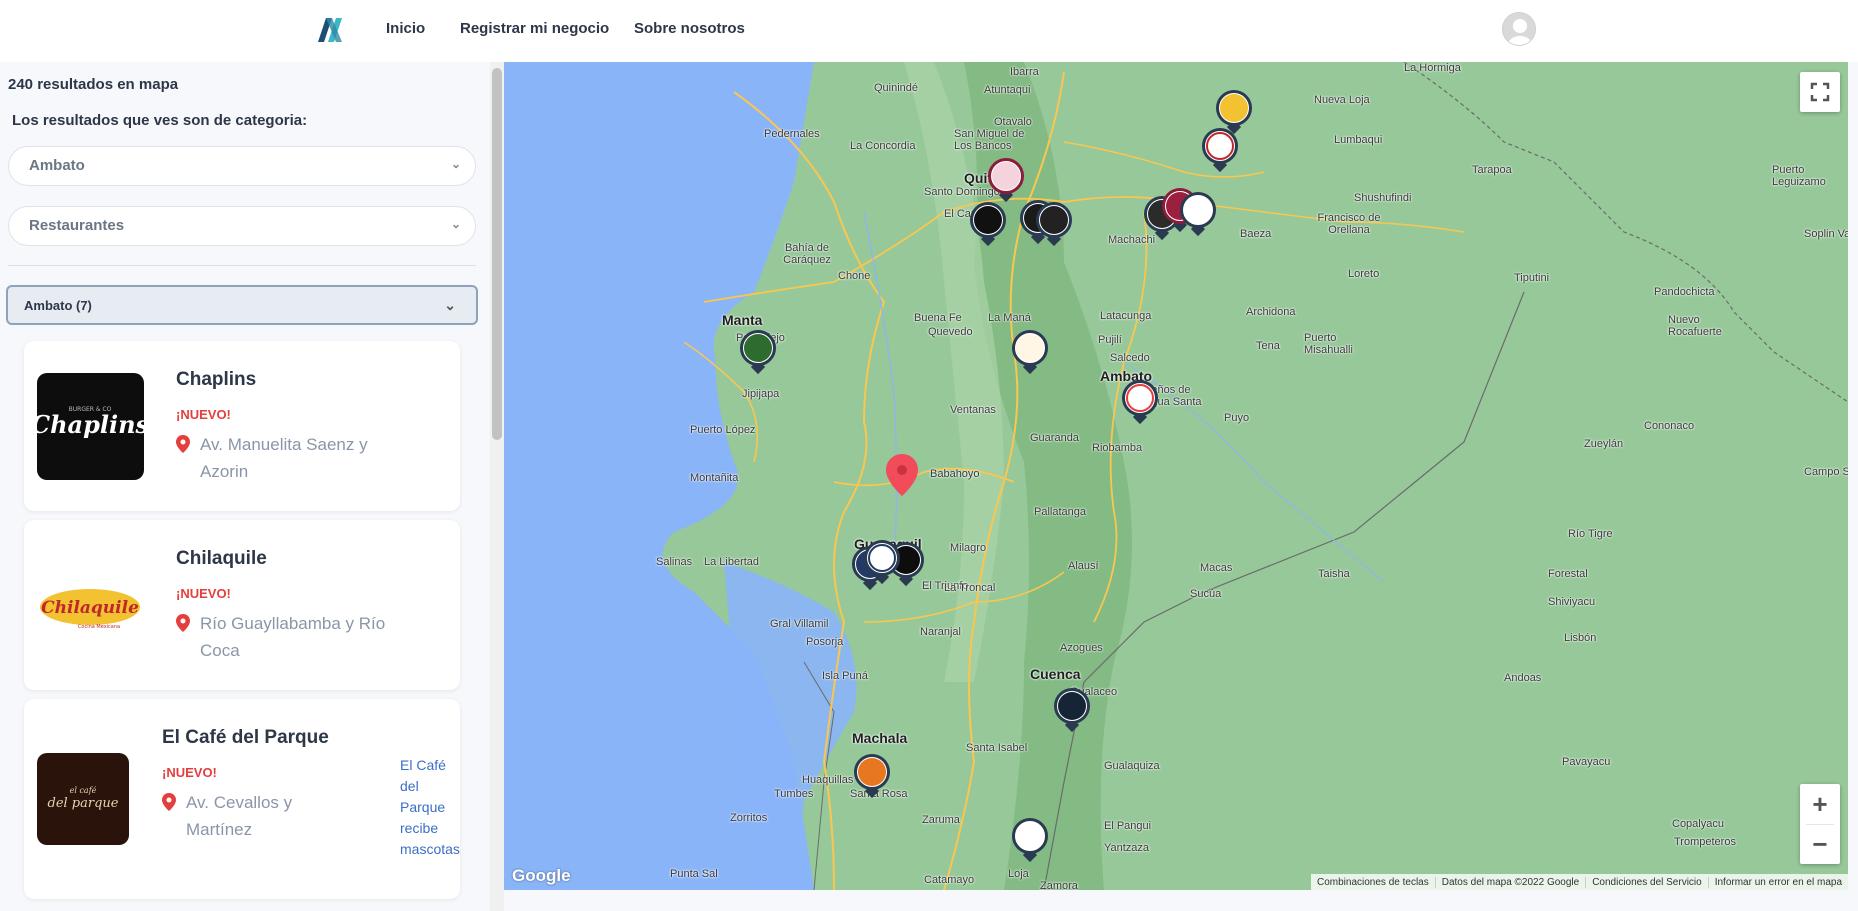 The width and height of the screenshot is (1858, 911). Describe the element at coordinates (1777, 882) in the screenshot. I see `report-error-link: Informar un error en el mapa` at that location.